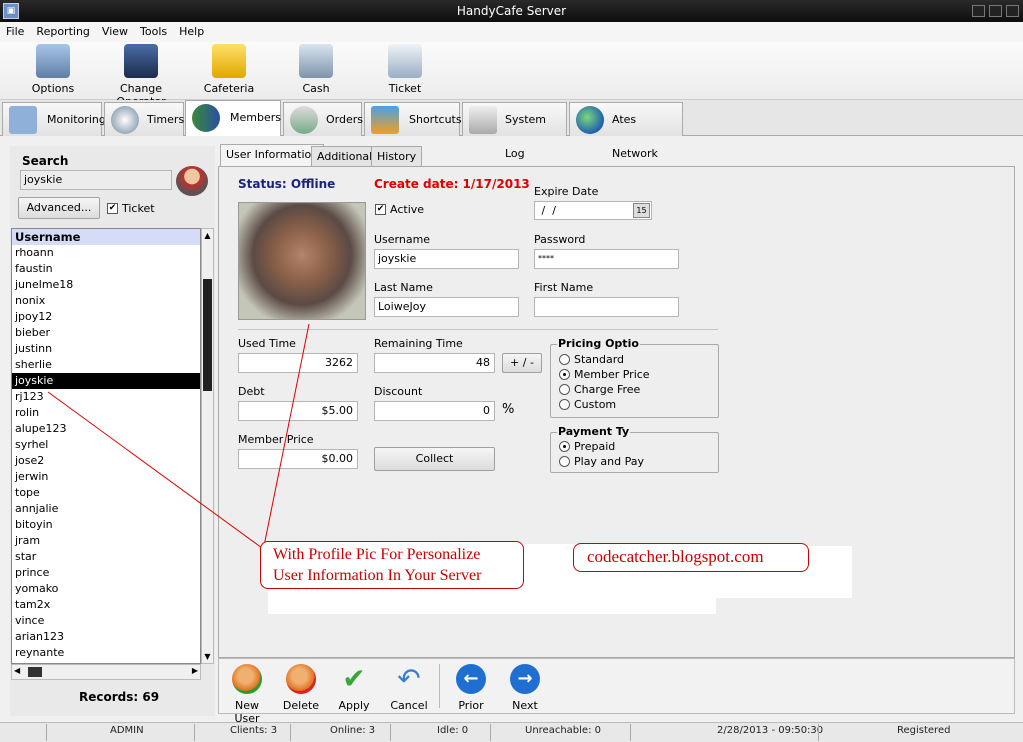 The width and height of the screenshot is (1023, 742). Describe the element at coordinates (397, 156) in the screenshot. I see `tab-history: History` at that location.